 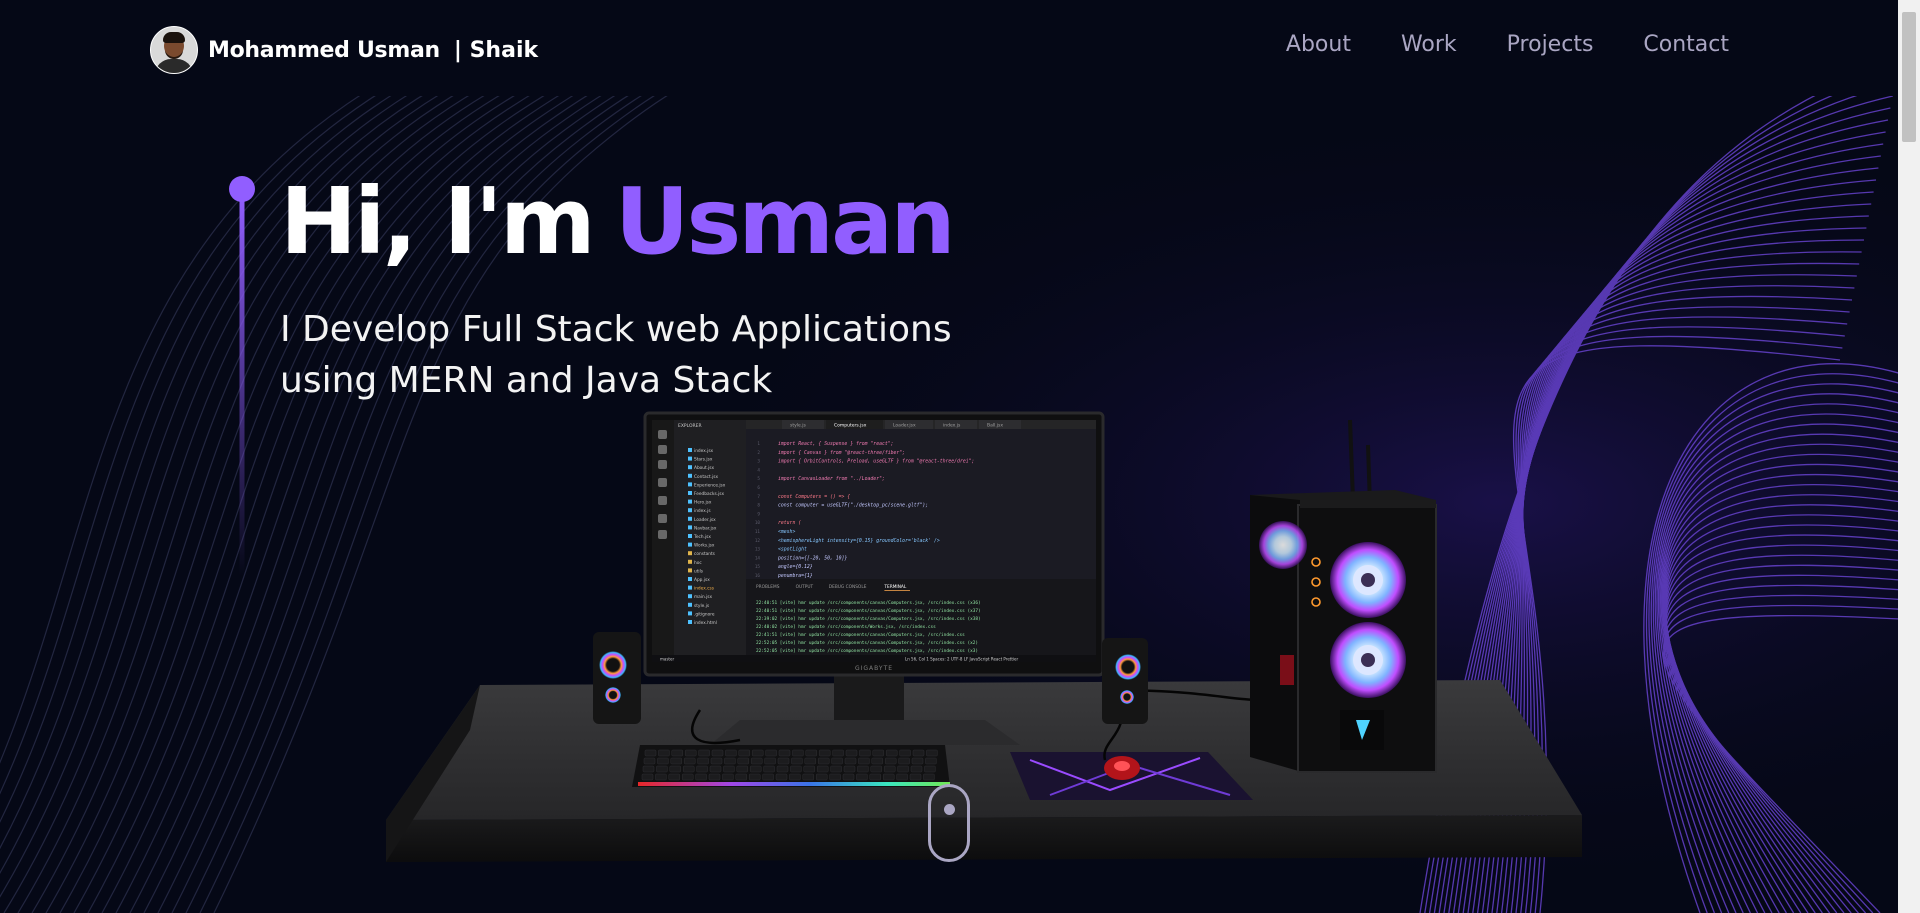 I want to click on explorer-file-item: Navbar.jsx, so click(x=705, y=528).